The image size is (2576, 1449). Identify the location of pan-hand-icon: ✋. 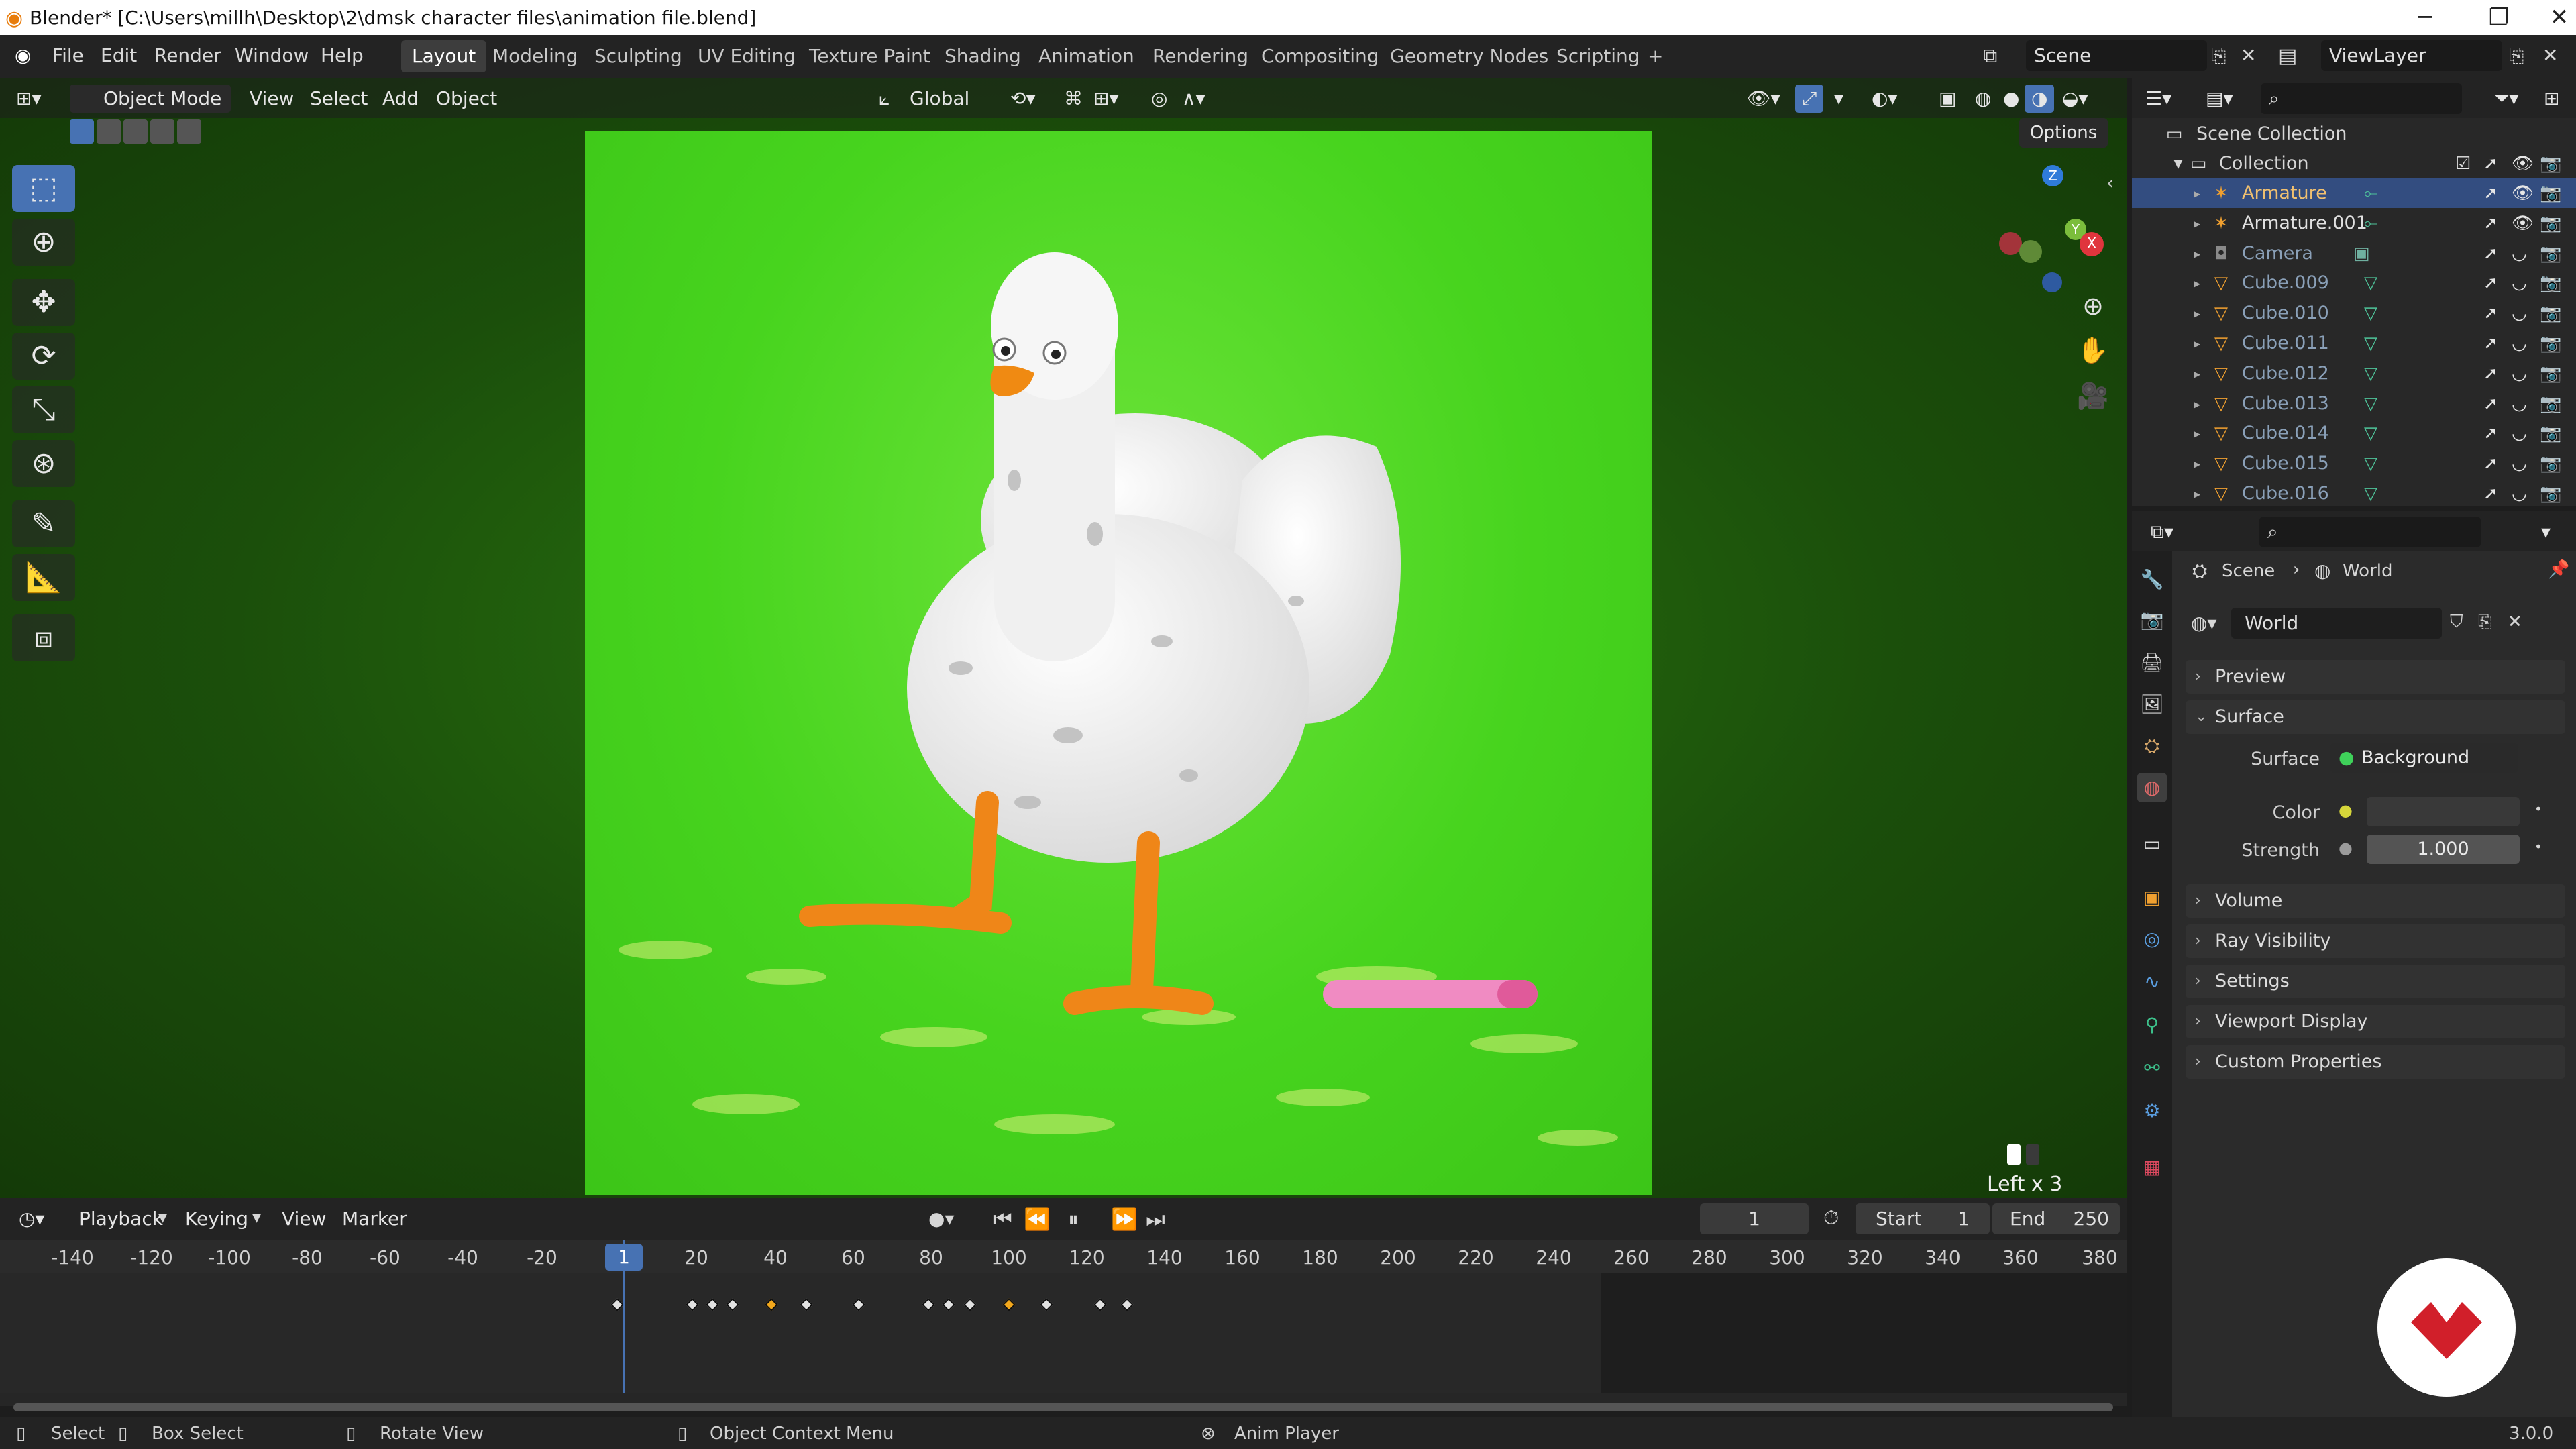
(2093, 350).